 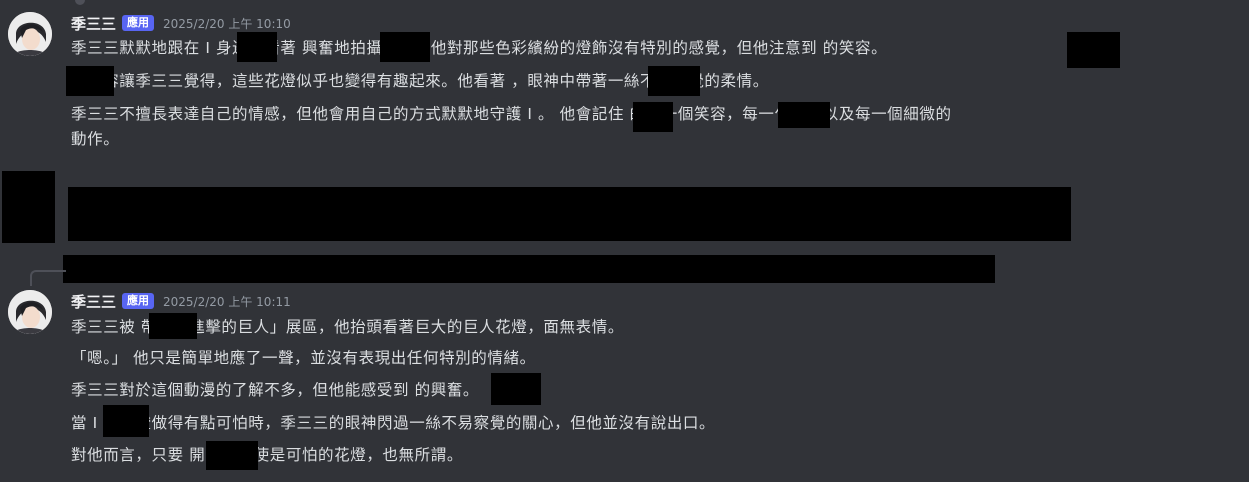 I want to click on message-header: 季三三 應用 2025/2/20 上午 10:11, so click(x=181, y=301).